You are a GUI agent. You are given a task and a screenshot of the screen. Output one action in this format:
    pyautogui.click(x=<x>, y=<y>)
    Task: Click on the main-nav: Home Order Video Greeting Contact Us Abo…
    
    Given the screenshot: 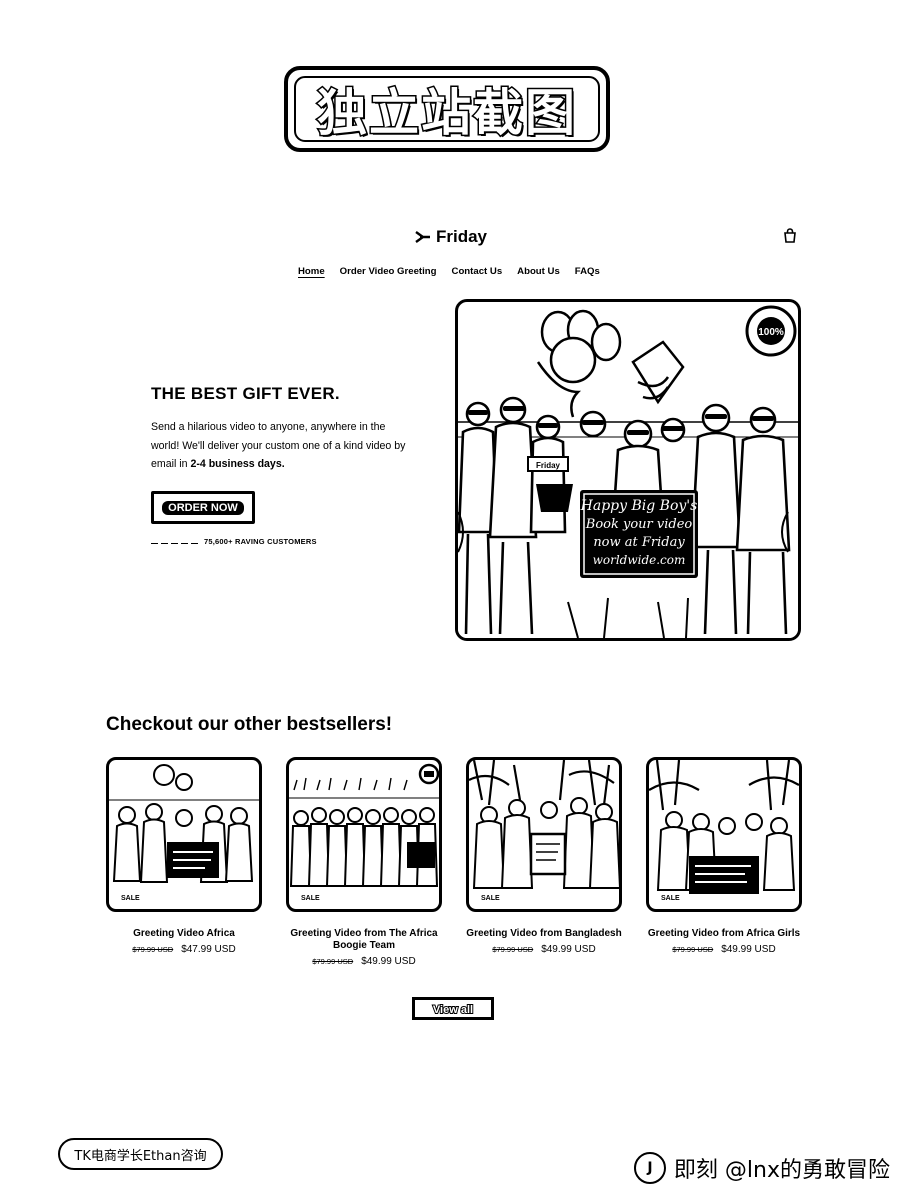 What is the action you would take?
    pyautogui.click(x=449, y=271)
    